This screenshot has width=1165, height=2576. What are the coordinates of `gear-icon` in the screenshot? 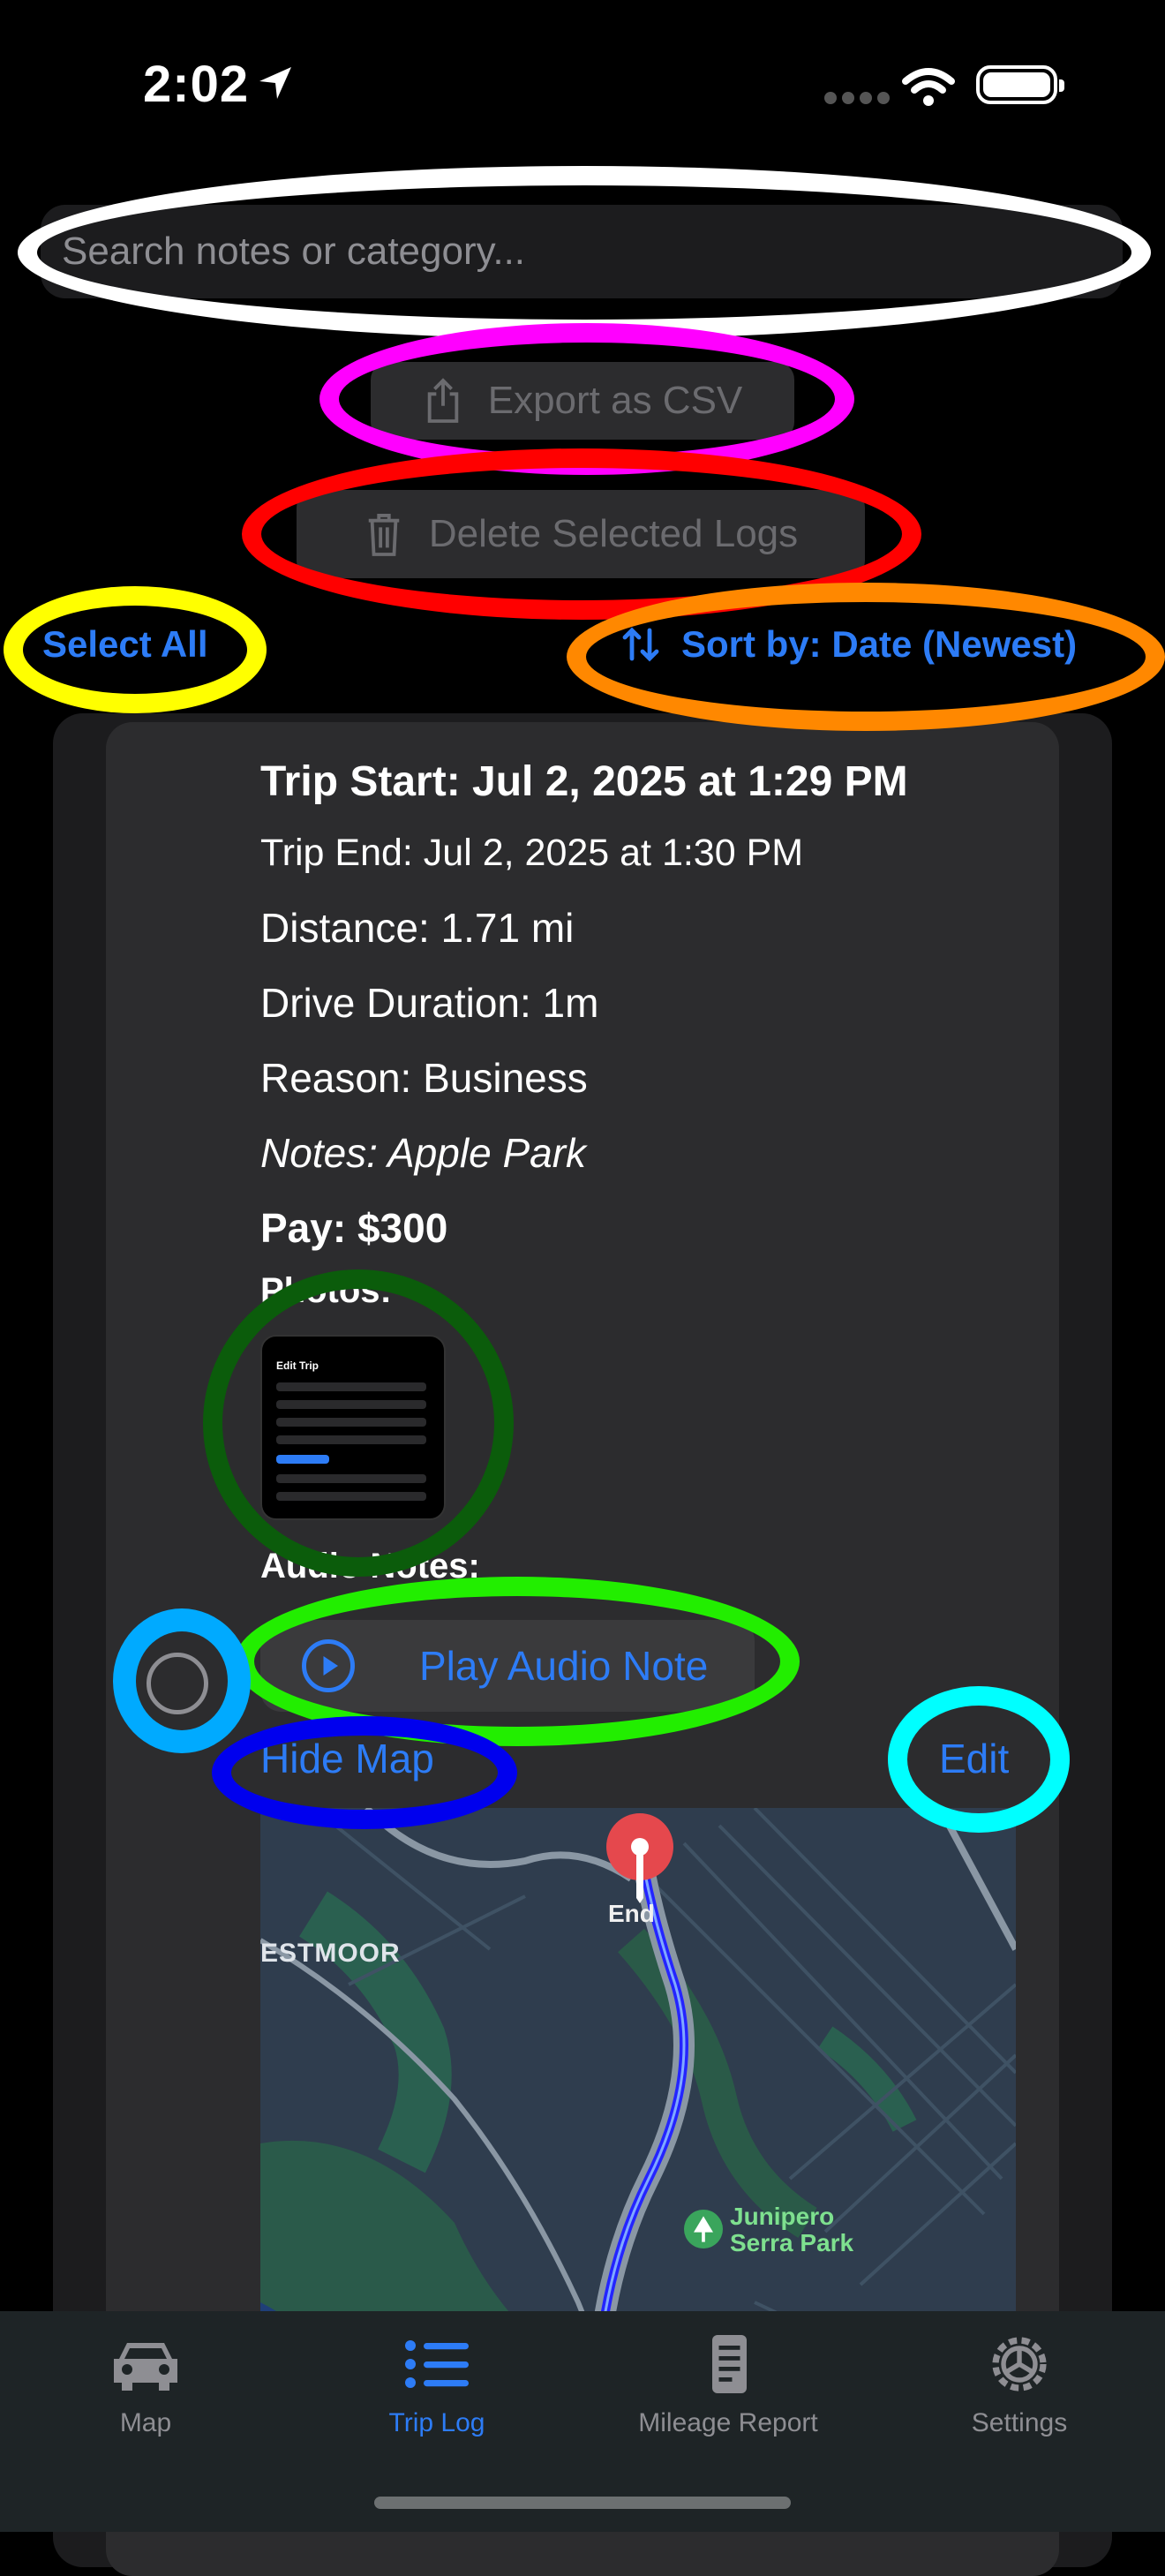 It's located at (1019, 2364).